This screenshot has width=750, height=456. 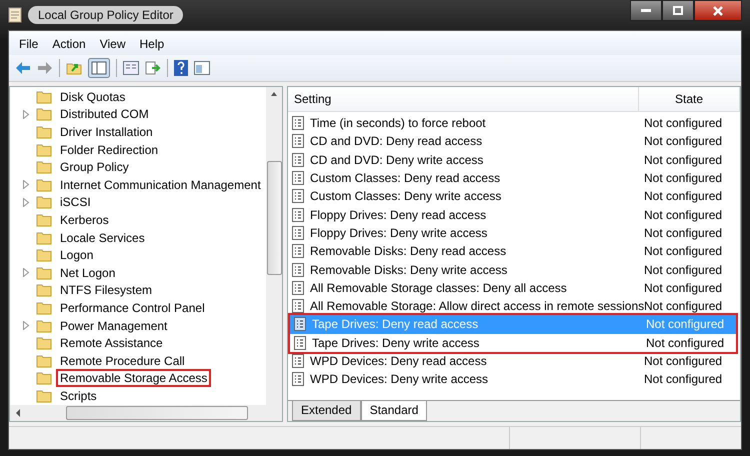 What do you see at coordinates (106, 15) in the screenshot?
I see `window-title: Local Group Policy Editor` at bounding box center [106, 15].